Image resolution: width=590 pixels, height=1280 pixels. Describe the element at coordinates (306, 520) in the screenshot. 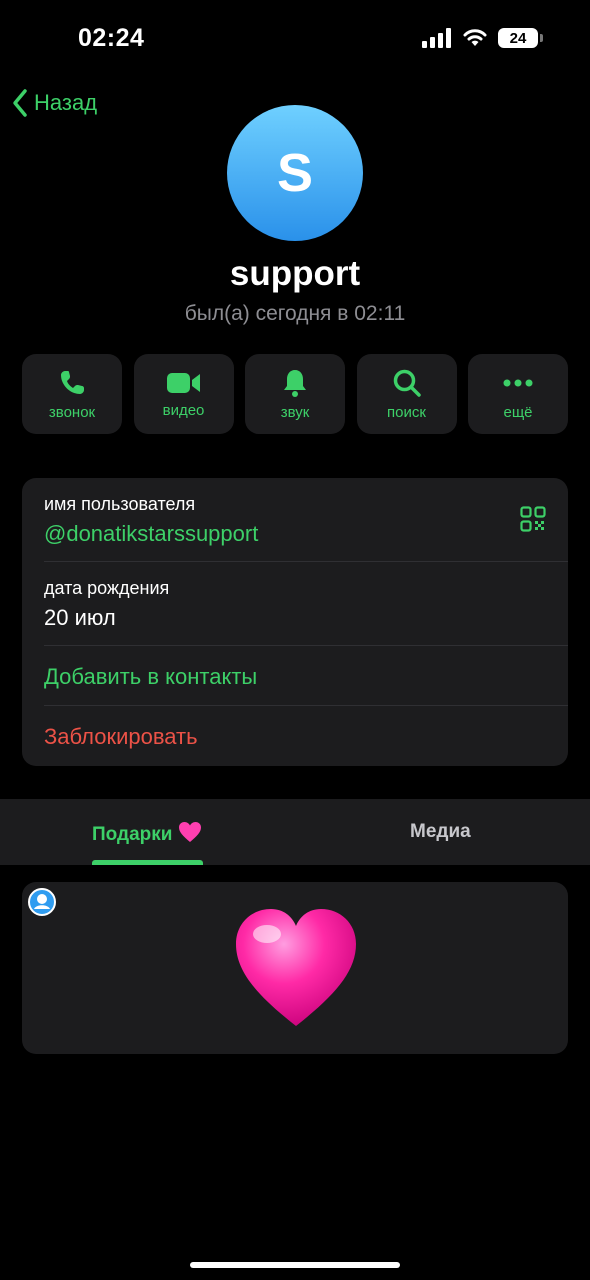

I see `username-row: имя пользователя @donatikstarssupport` at that location.